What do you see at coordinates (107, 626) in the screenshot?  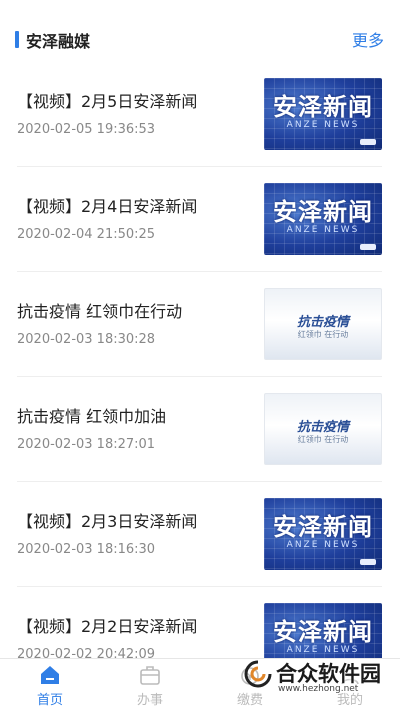 I see `news-title: 【视频】2月2日安泽新闻` at bounding box center [107, 626].